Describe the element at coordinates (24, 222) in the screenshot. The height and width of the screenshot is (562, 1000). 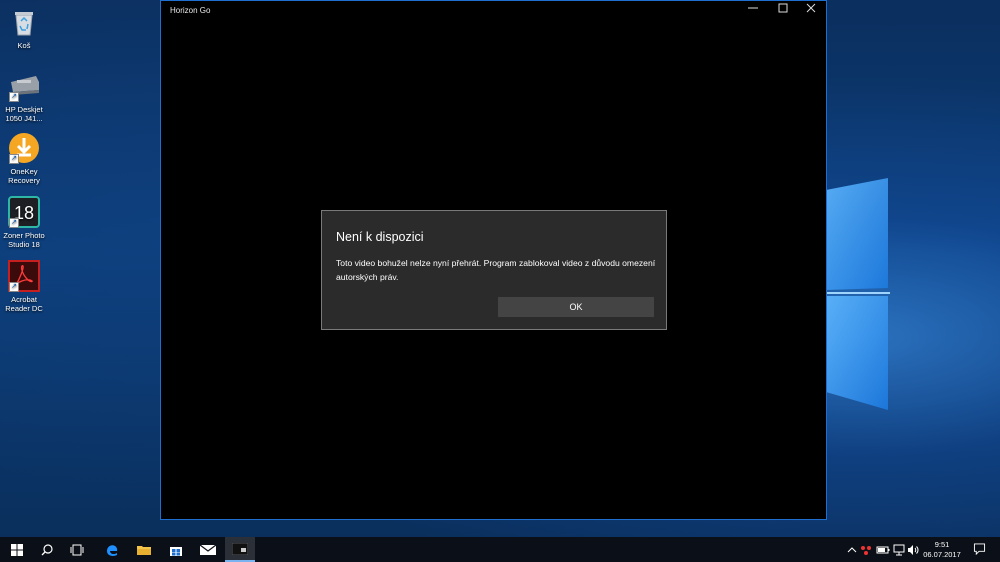
I see `desktop-icon-zoner: 18 ↗ Zoner Photo Studio 18` at that location.